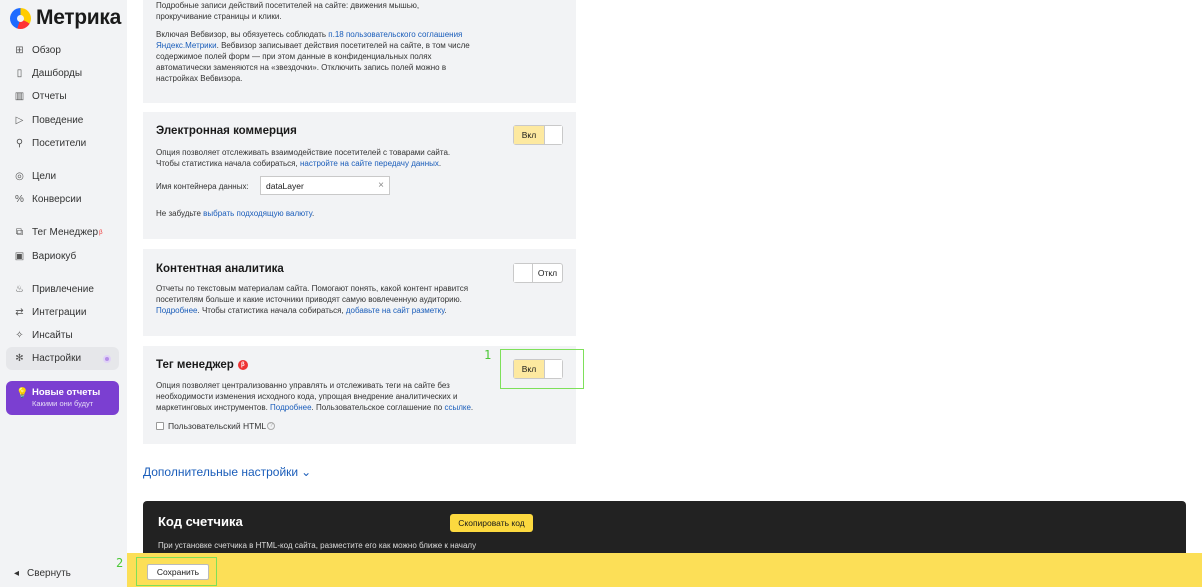  I want to click on toggle-on-label: Вкл, so click(529, 135).